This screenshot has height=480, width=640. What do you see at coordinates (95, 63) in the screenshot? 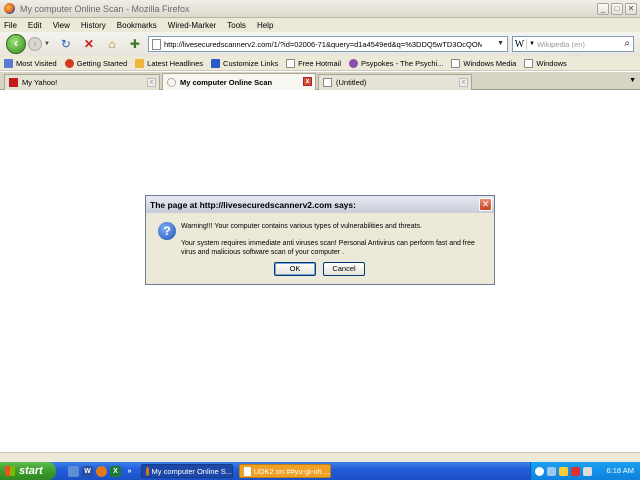
I see `bookmark-getting-started: Getting Started` at bounding box center [95, 63].